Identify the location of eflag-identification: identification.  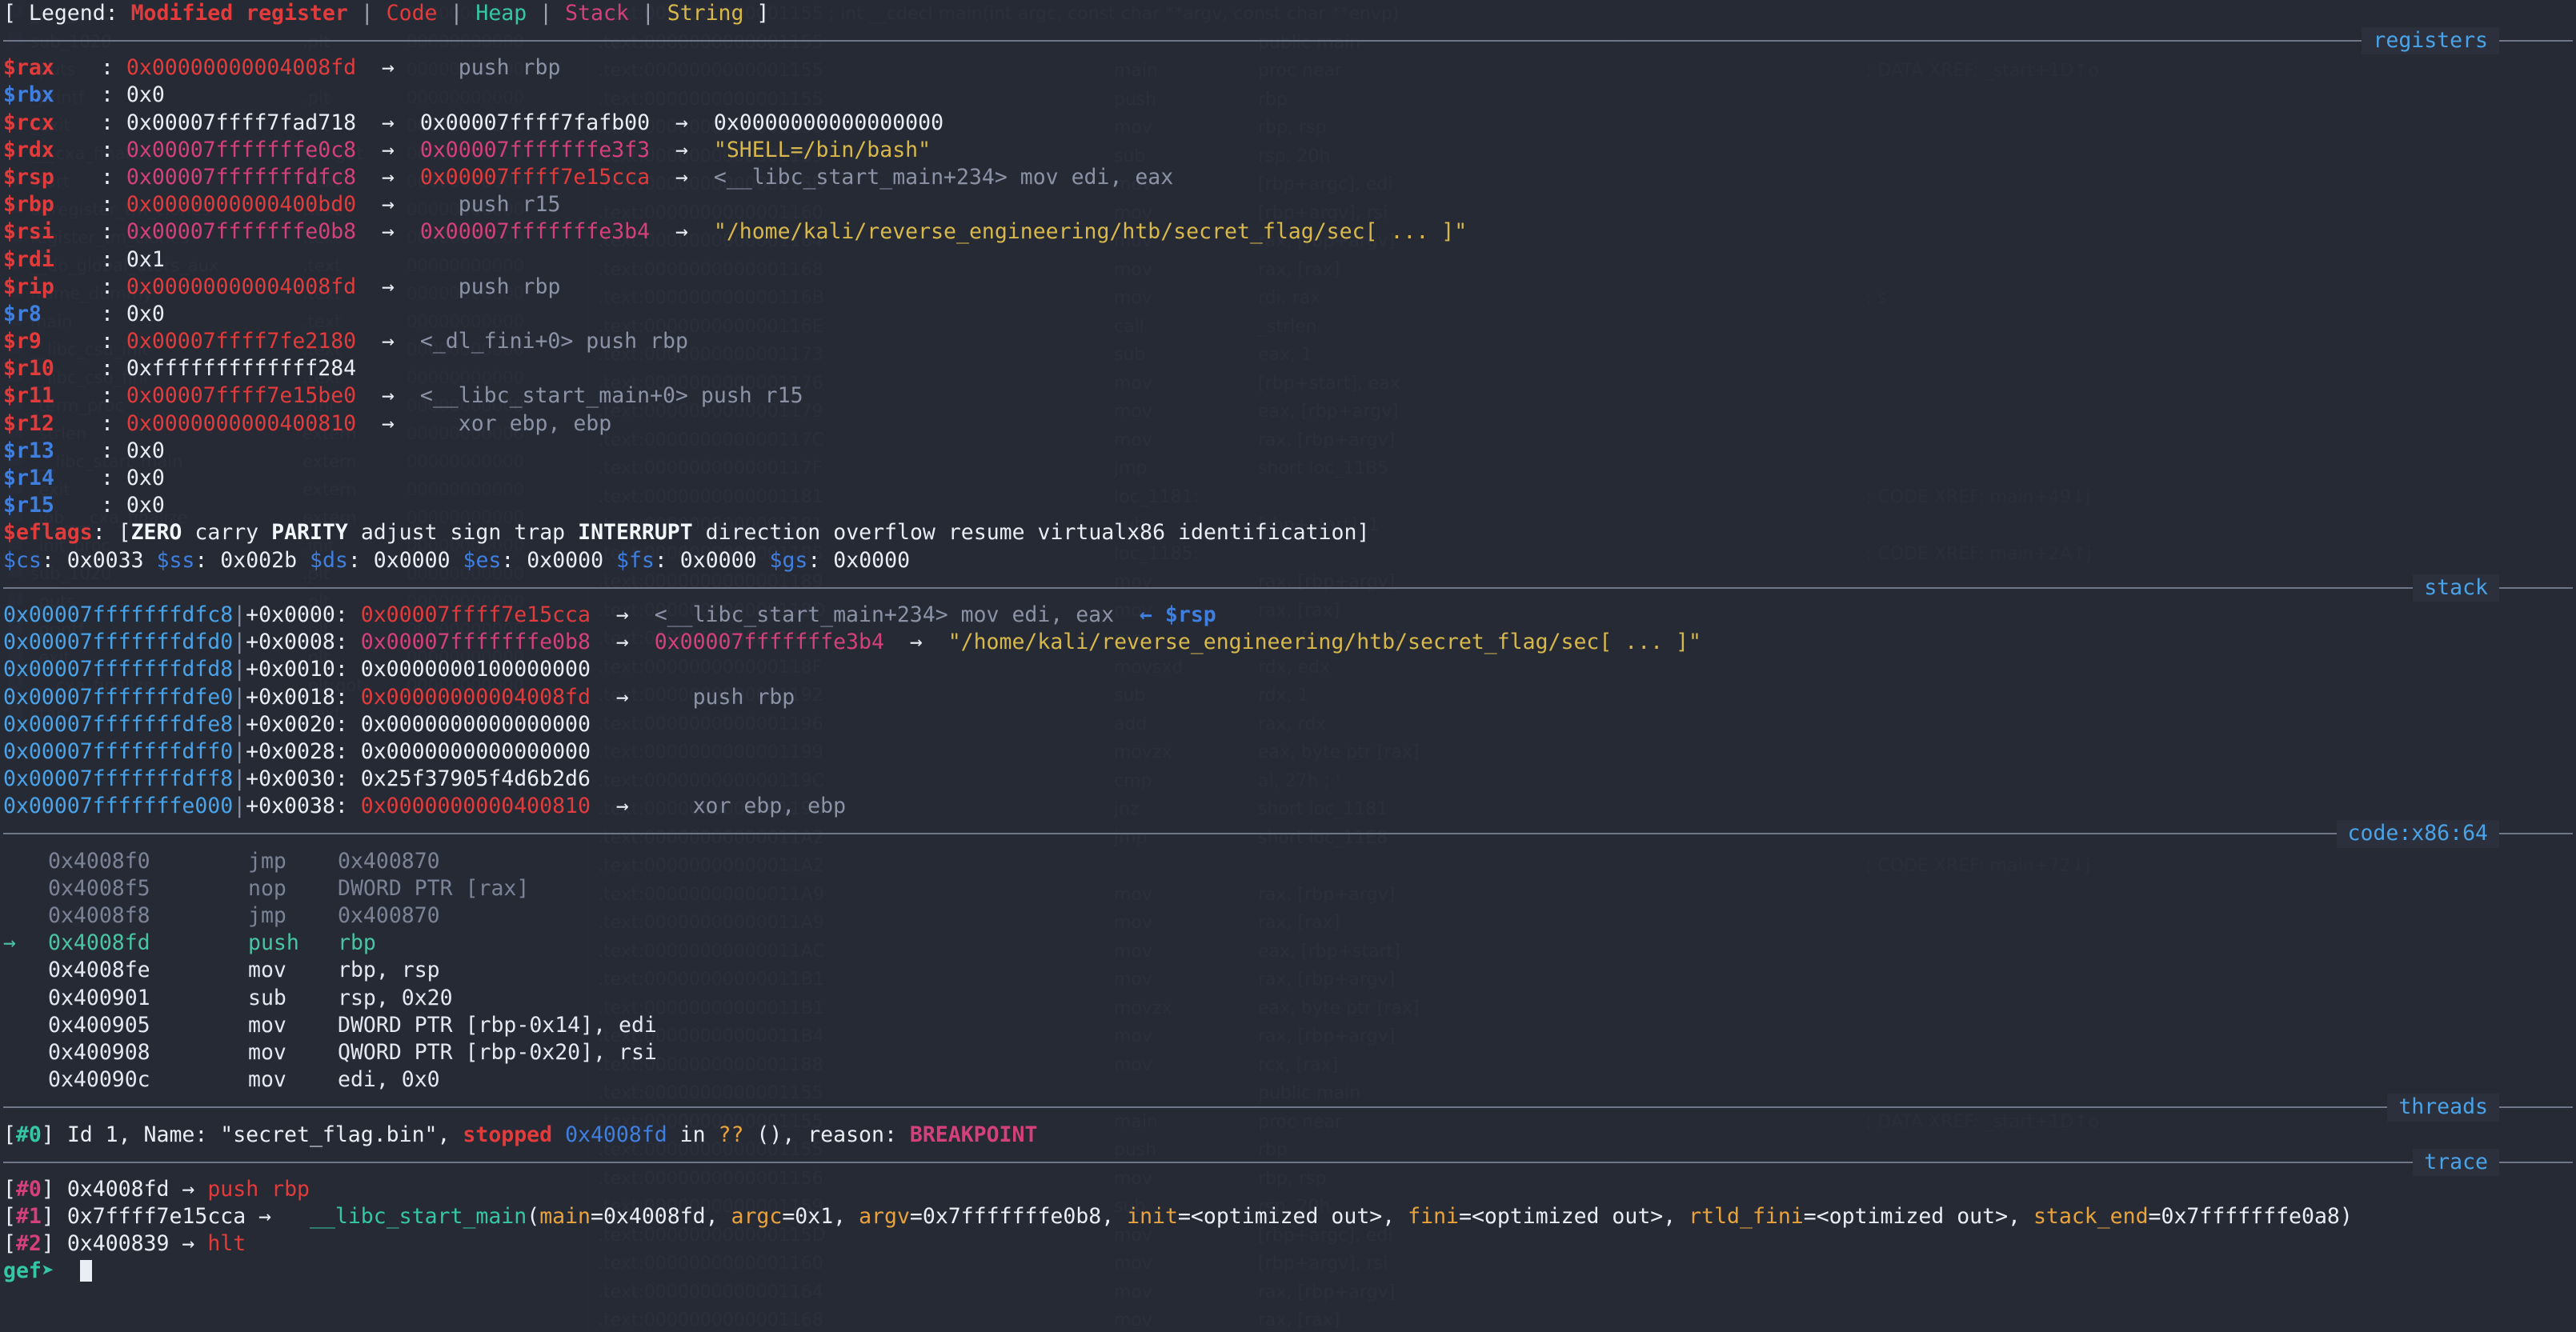
(1267, 533).